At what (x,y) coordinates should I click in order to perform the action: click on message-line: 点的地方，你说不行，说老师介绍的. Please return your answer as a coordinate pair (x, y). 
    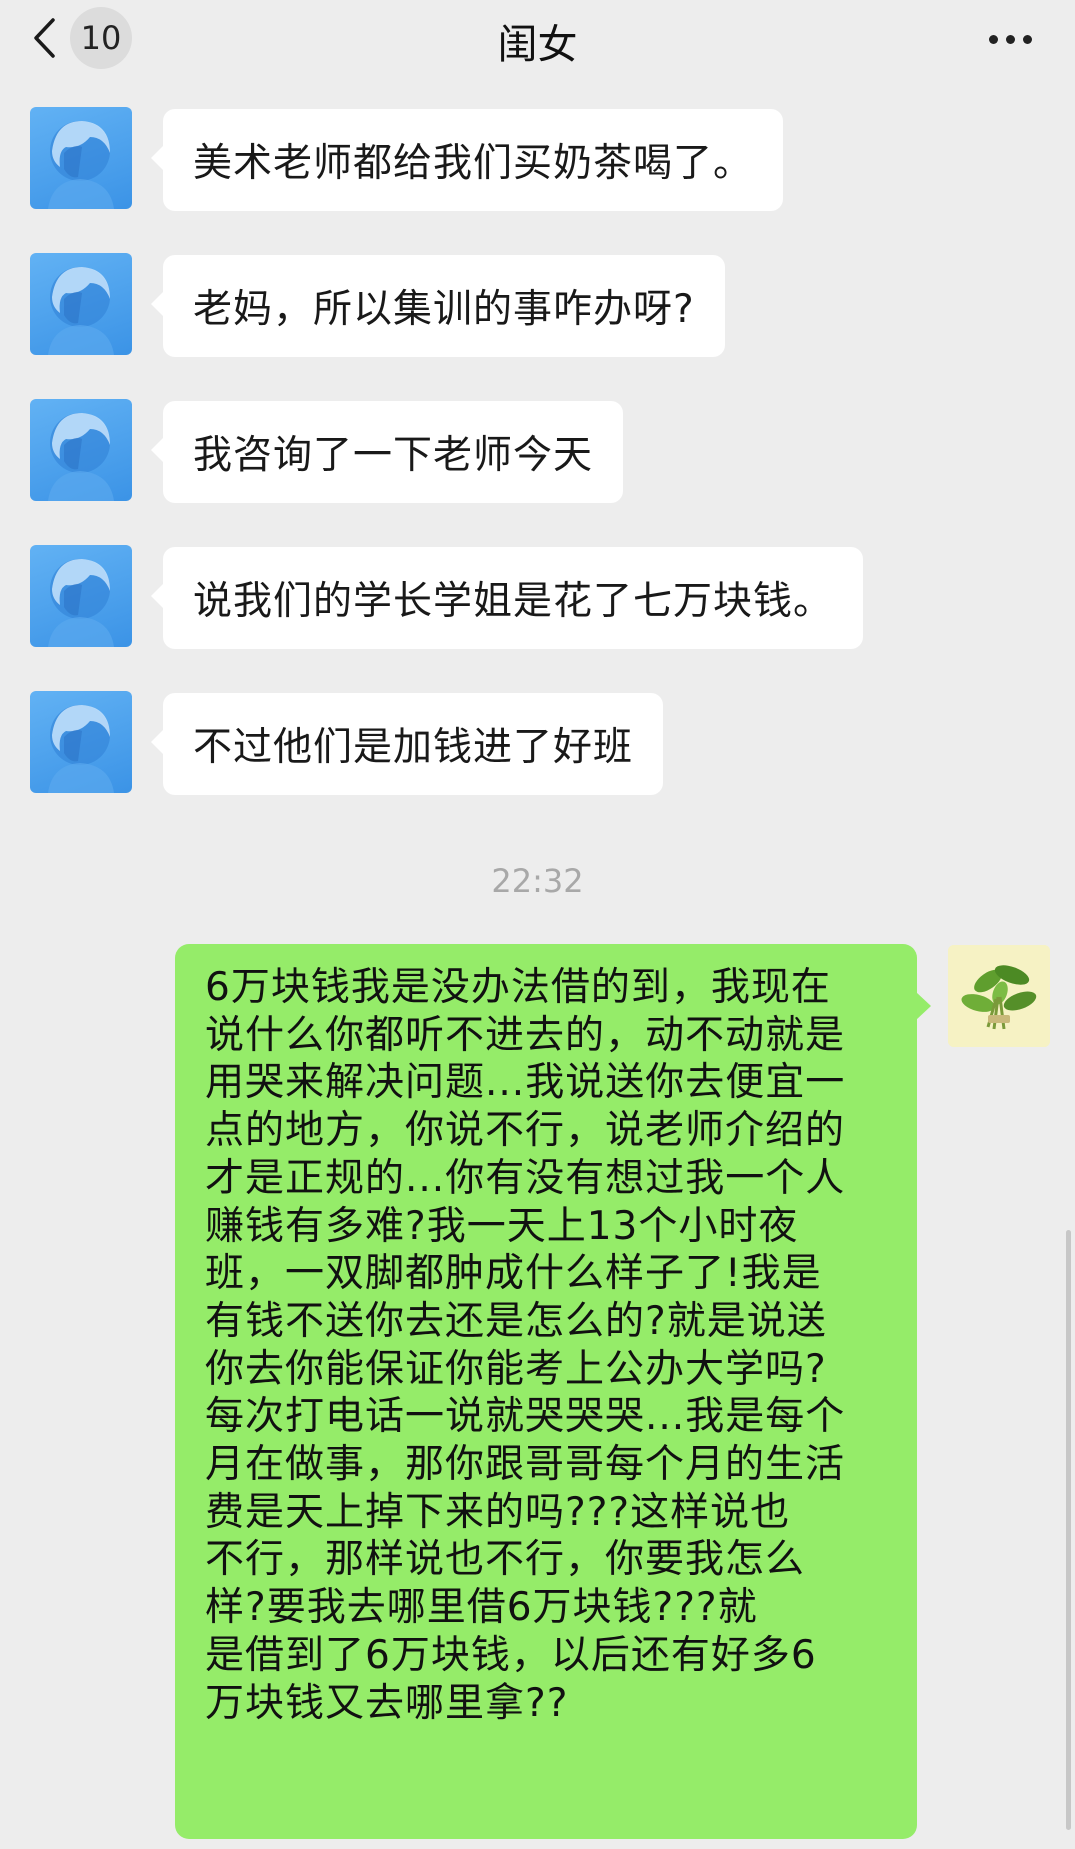
    Looking at the image, I should click on (525, 1131).